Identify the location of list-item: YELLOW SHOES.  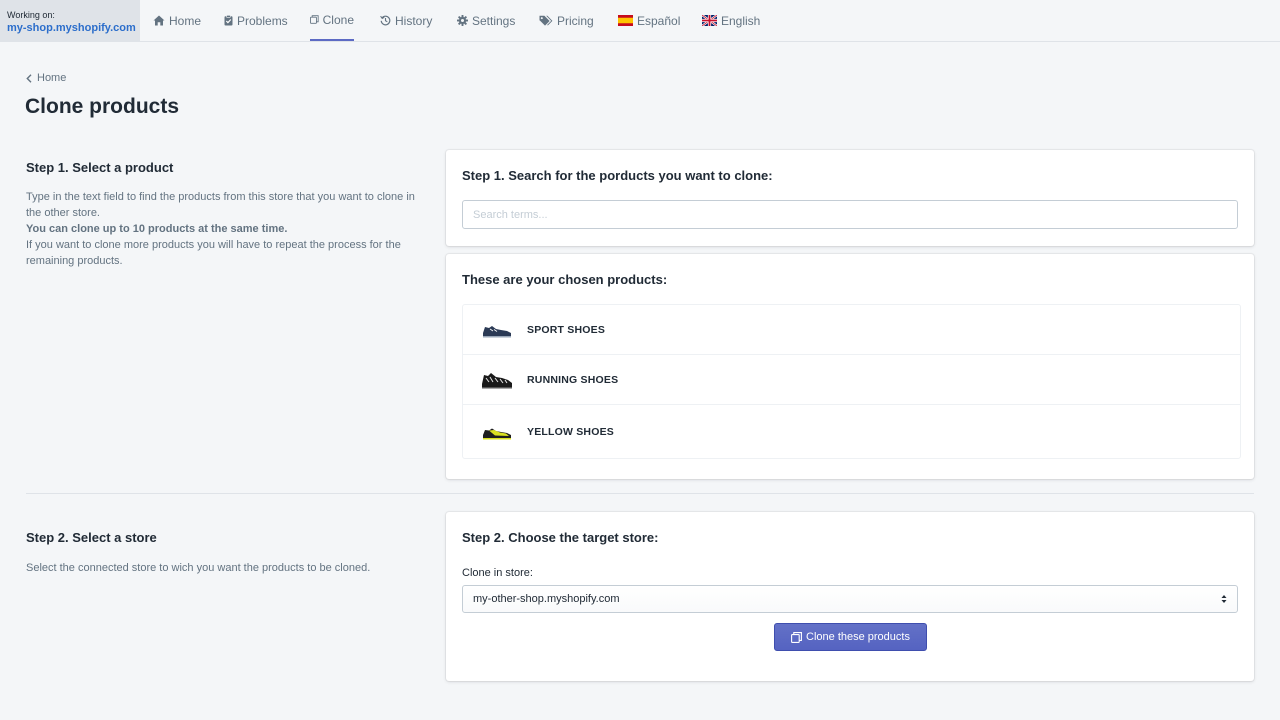
(851, 431).